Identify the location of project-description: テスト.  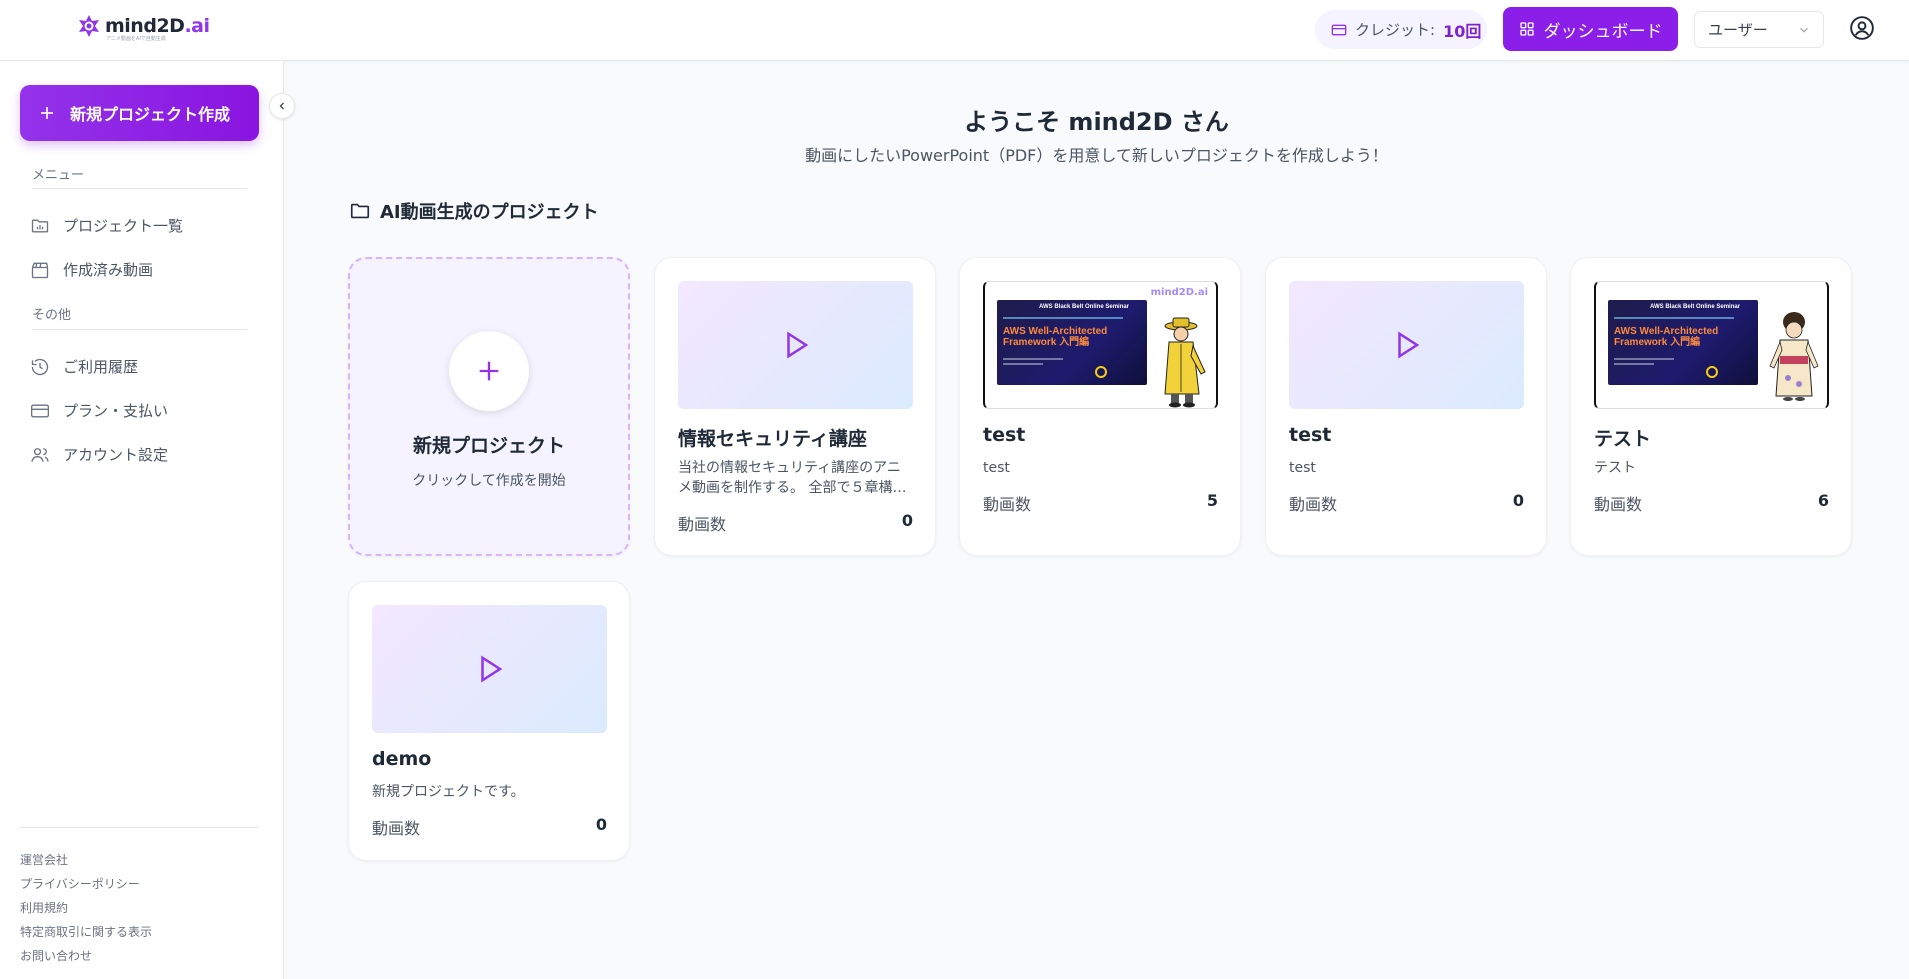
(1615, 468).